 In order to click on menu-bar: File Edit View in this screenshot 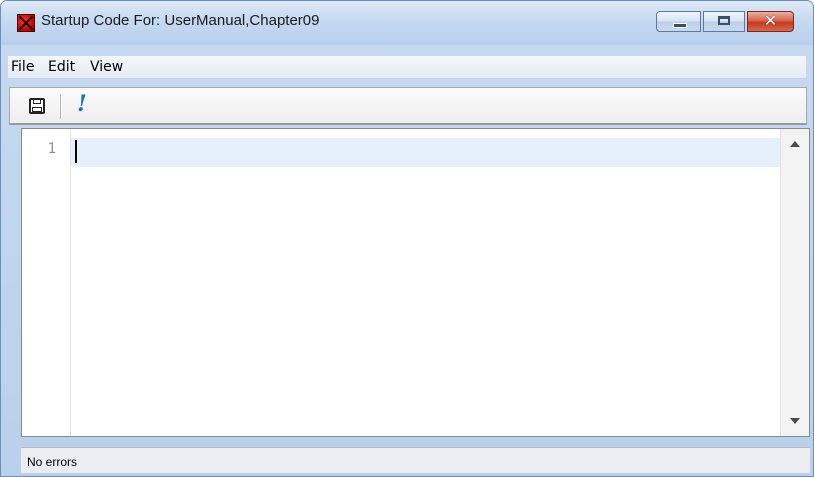, I will do `click(407, 67)`.